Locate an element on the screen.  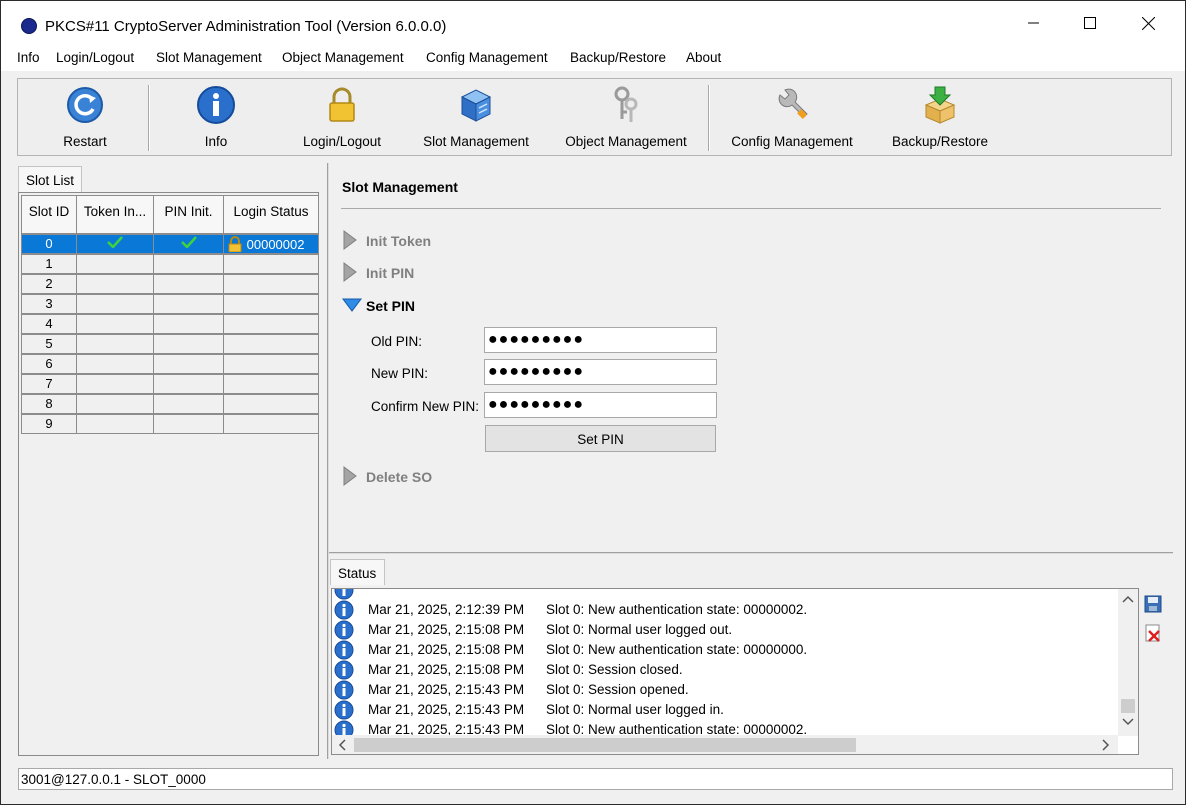
slot-id-cell: 2 is located at coordinates (49, 283).